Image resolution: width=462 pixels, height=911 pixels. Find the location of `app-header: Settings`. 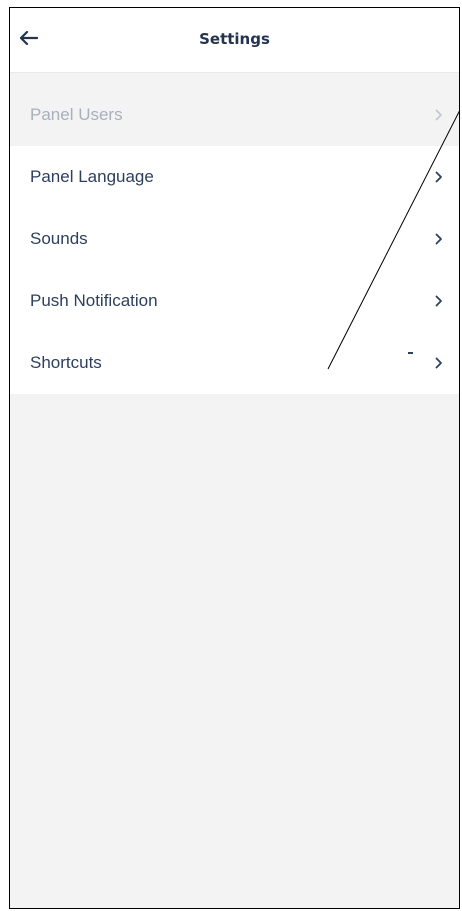

app-header: Settings is located at coordinates (234, 40).